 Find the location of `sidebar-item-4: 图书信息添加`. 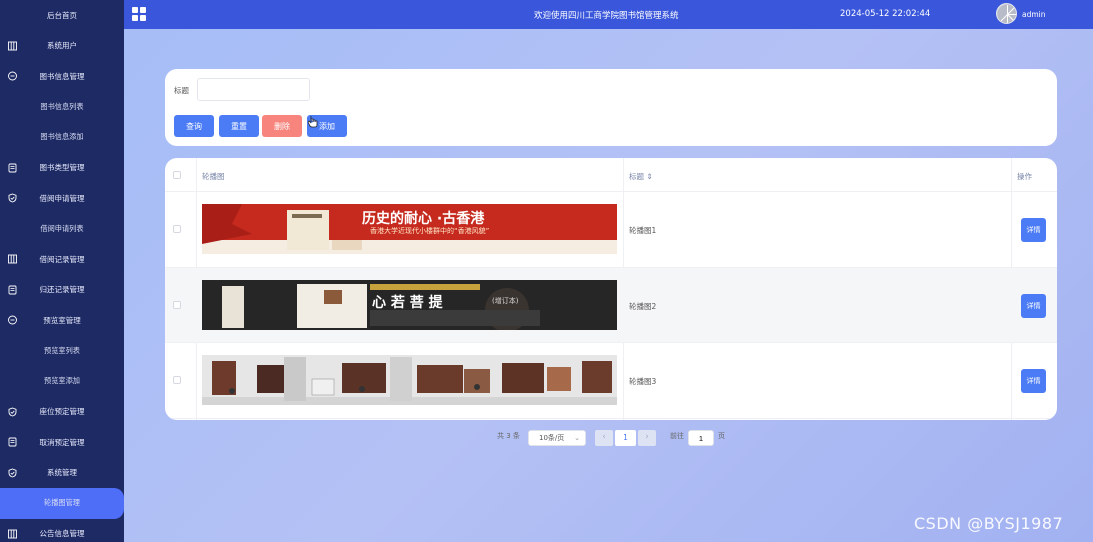

sidebar-item-4: 图书信息添加 is located at coordinates (62, 137).